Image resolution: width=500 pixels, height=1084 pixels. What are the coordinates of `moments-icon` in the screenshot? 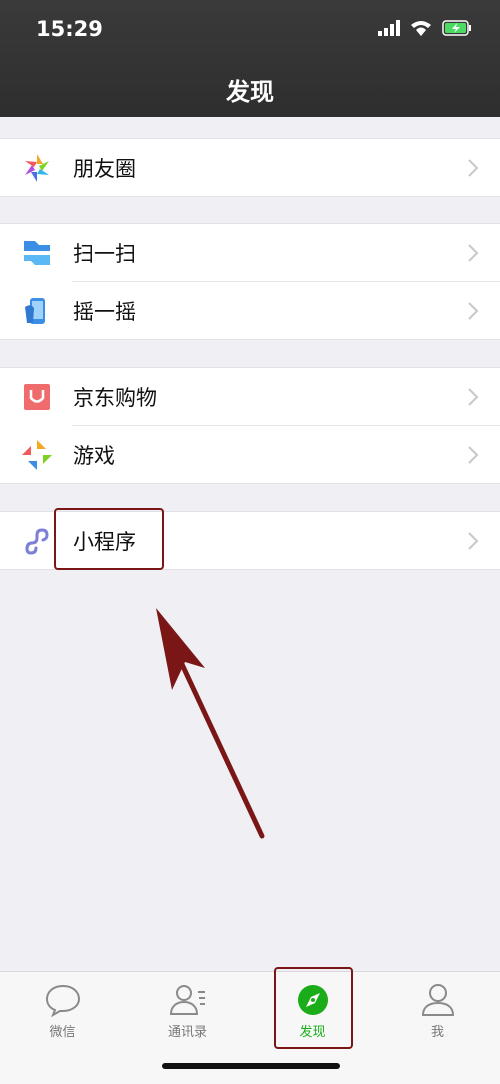 It's located at (37, 168).